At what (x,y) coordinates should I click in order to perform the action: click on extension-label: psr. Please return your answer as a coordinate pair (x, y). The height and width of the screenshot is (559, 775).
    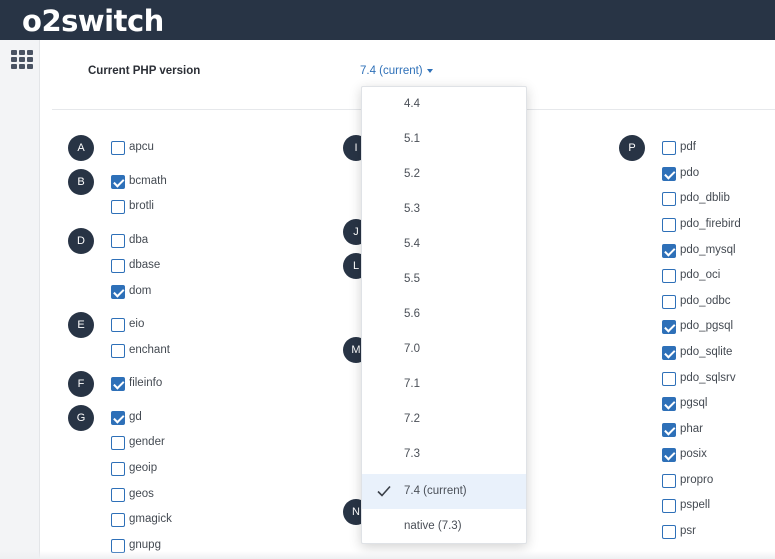
    Looking at the image, I should click on (688, 531).